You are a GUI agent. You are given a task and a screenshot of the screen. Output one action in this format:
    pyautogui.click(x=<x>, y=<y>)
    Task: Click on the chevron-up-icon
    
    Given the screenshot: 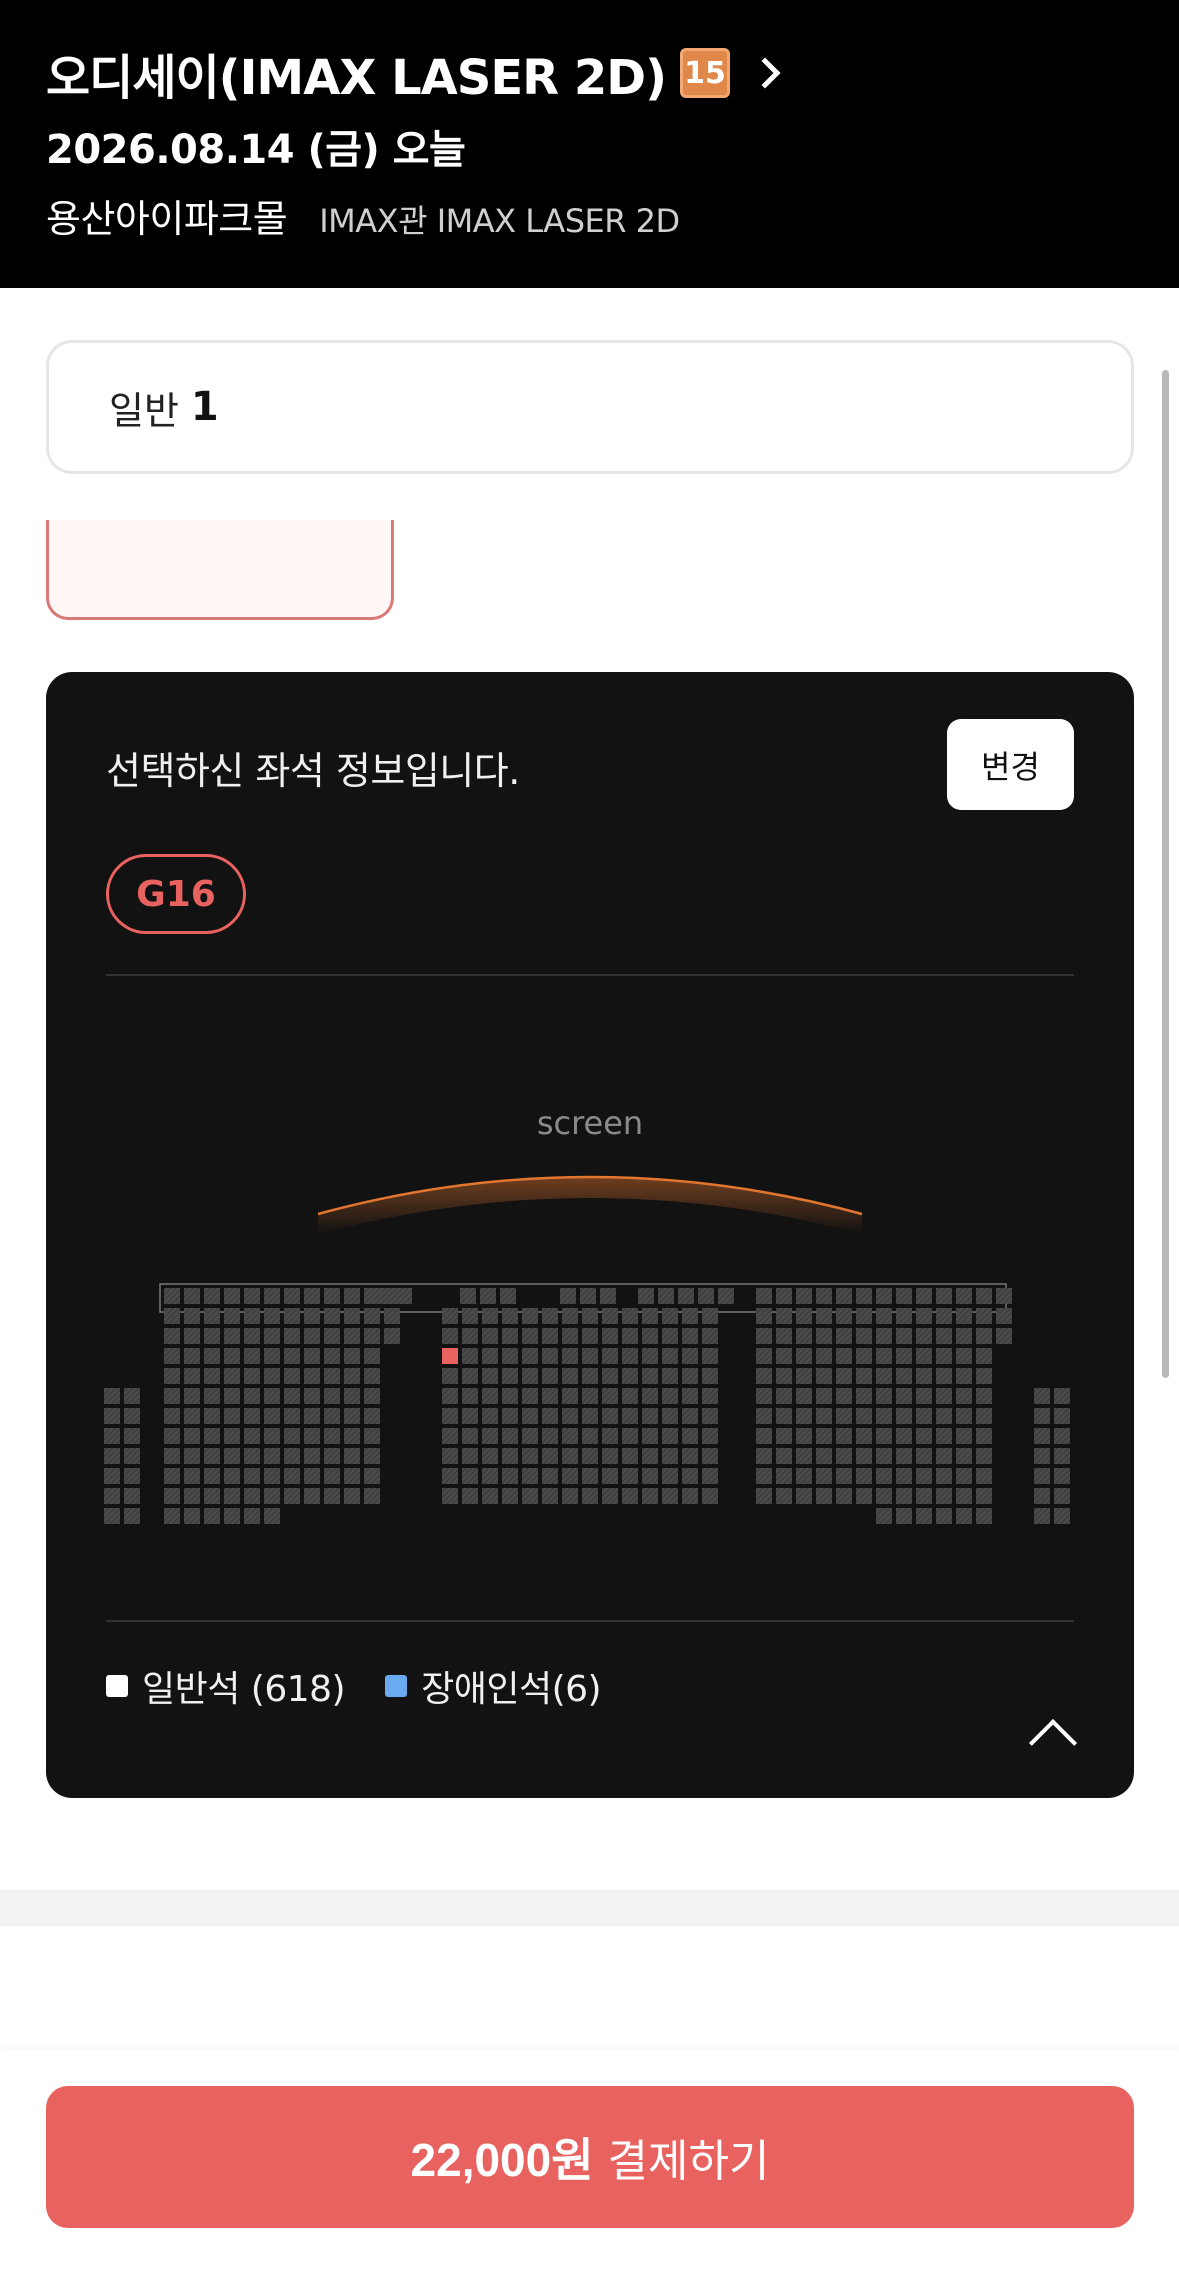 What is the action you would take?
    pyautogui.click(x=1053, y=1743)
    